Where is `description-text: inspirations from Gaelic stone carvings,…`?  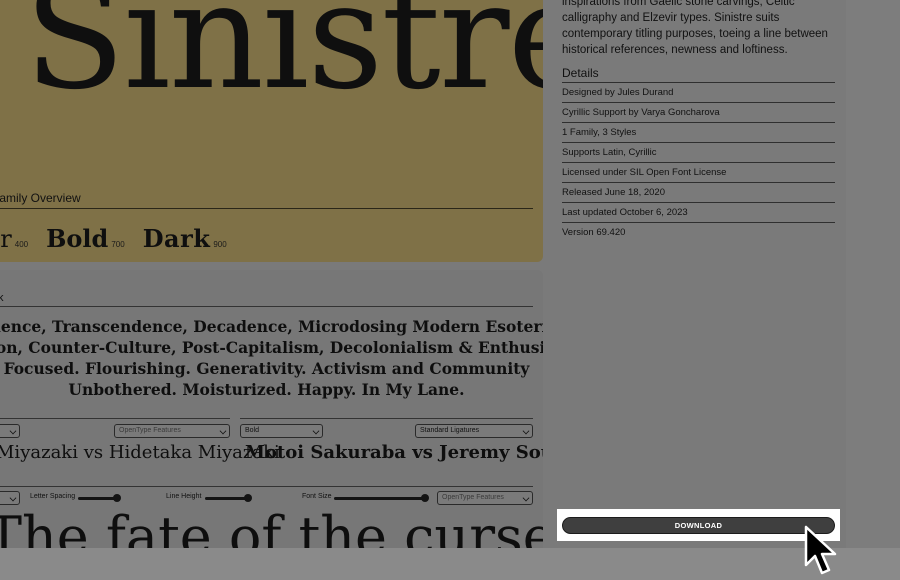 description-text: inspirations from Gaelic stone carvings,… is located at coordinates (699, 29).